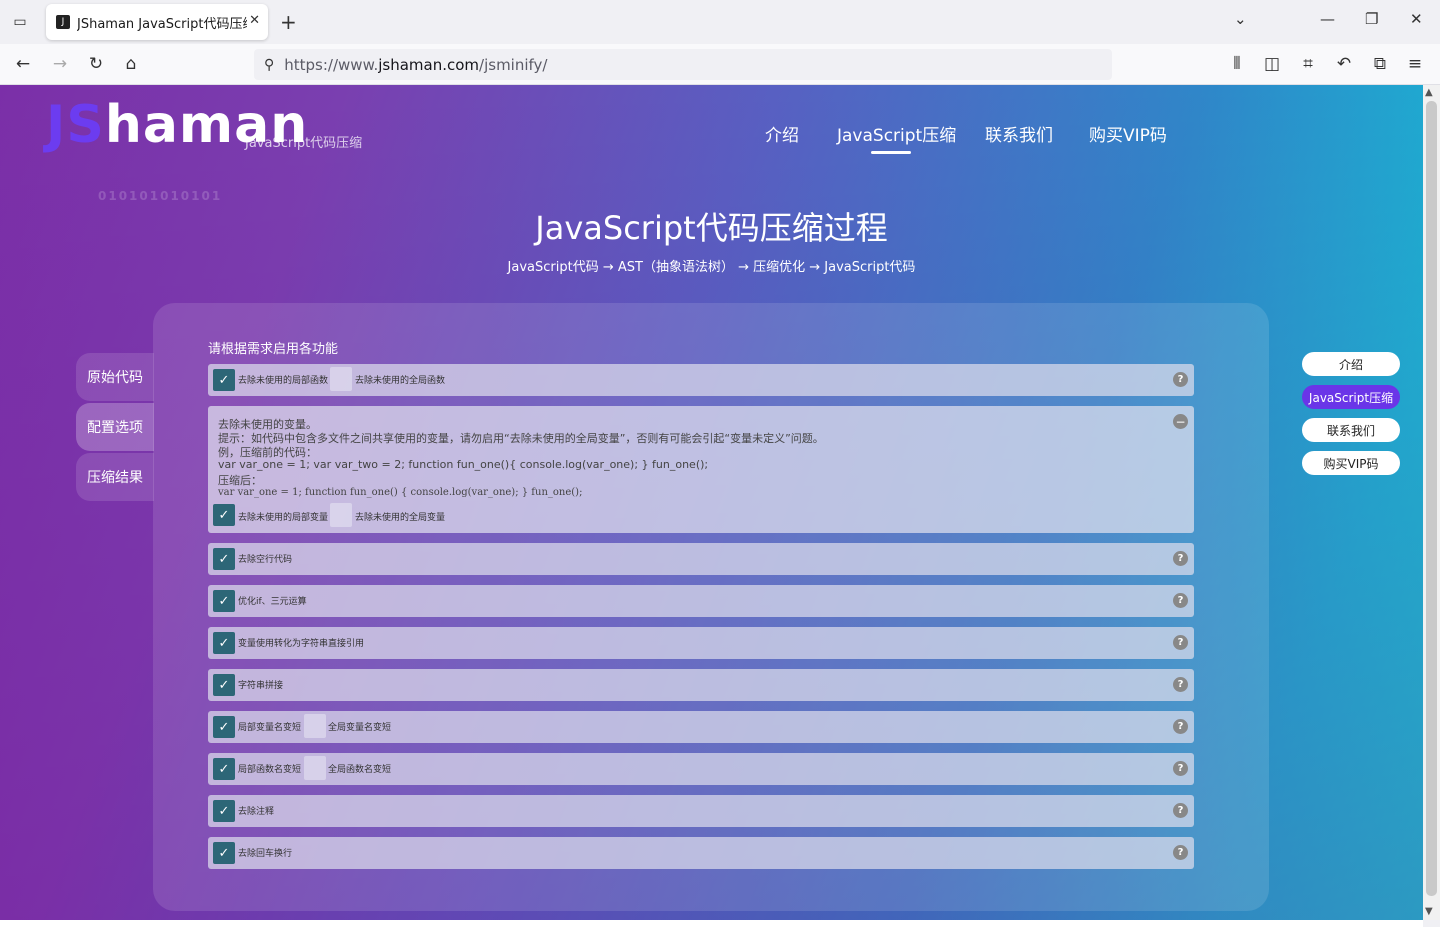 This screenshot has height=927, width=1440. Describe the element at coordinates (701, 601) in the screenshot. I see `option-row: ✓ 优化if、三元运算 ?` at that location.